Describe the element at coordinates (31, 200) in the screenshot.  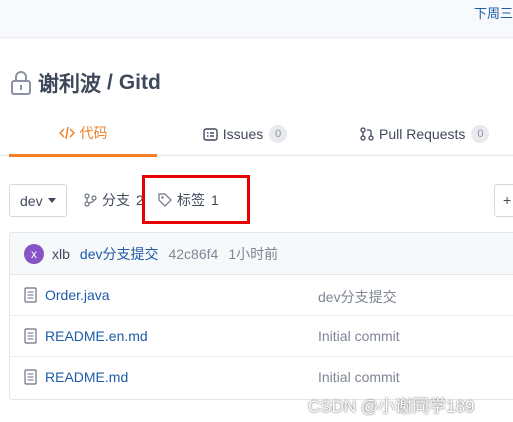
I see `branch-select-value: dev` at that location.